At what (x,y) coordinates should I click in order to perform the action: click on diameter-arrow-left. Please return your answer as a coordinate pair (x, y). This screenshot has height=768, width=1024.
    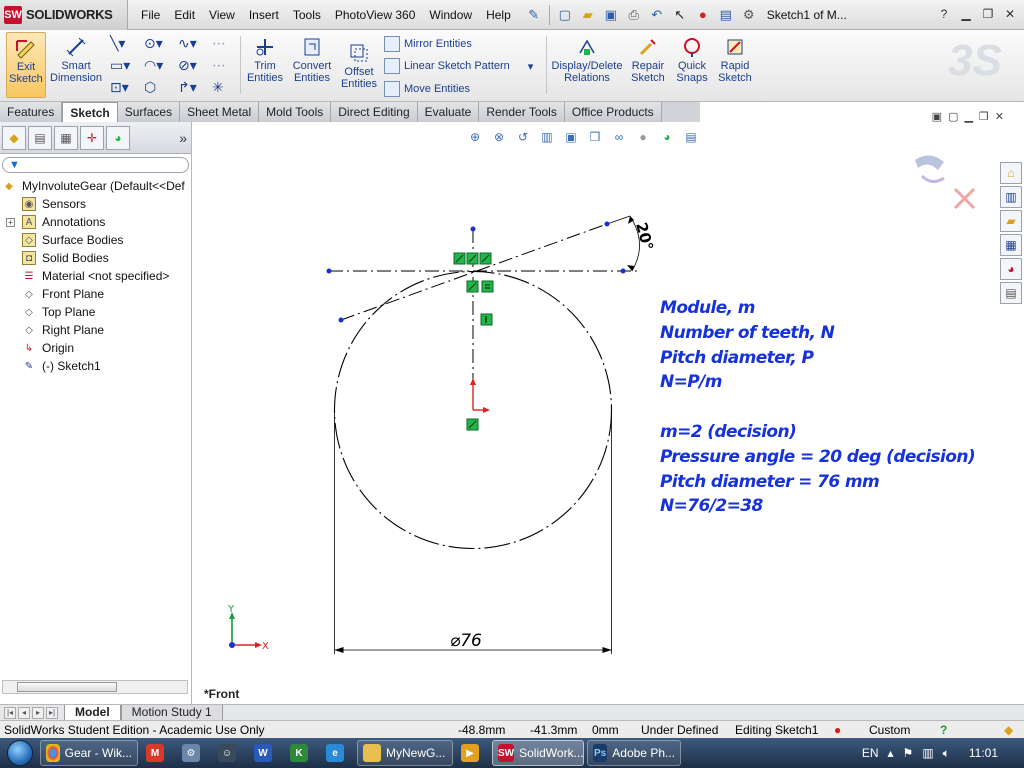
    Looking at the image, I should click on (339, 650).